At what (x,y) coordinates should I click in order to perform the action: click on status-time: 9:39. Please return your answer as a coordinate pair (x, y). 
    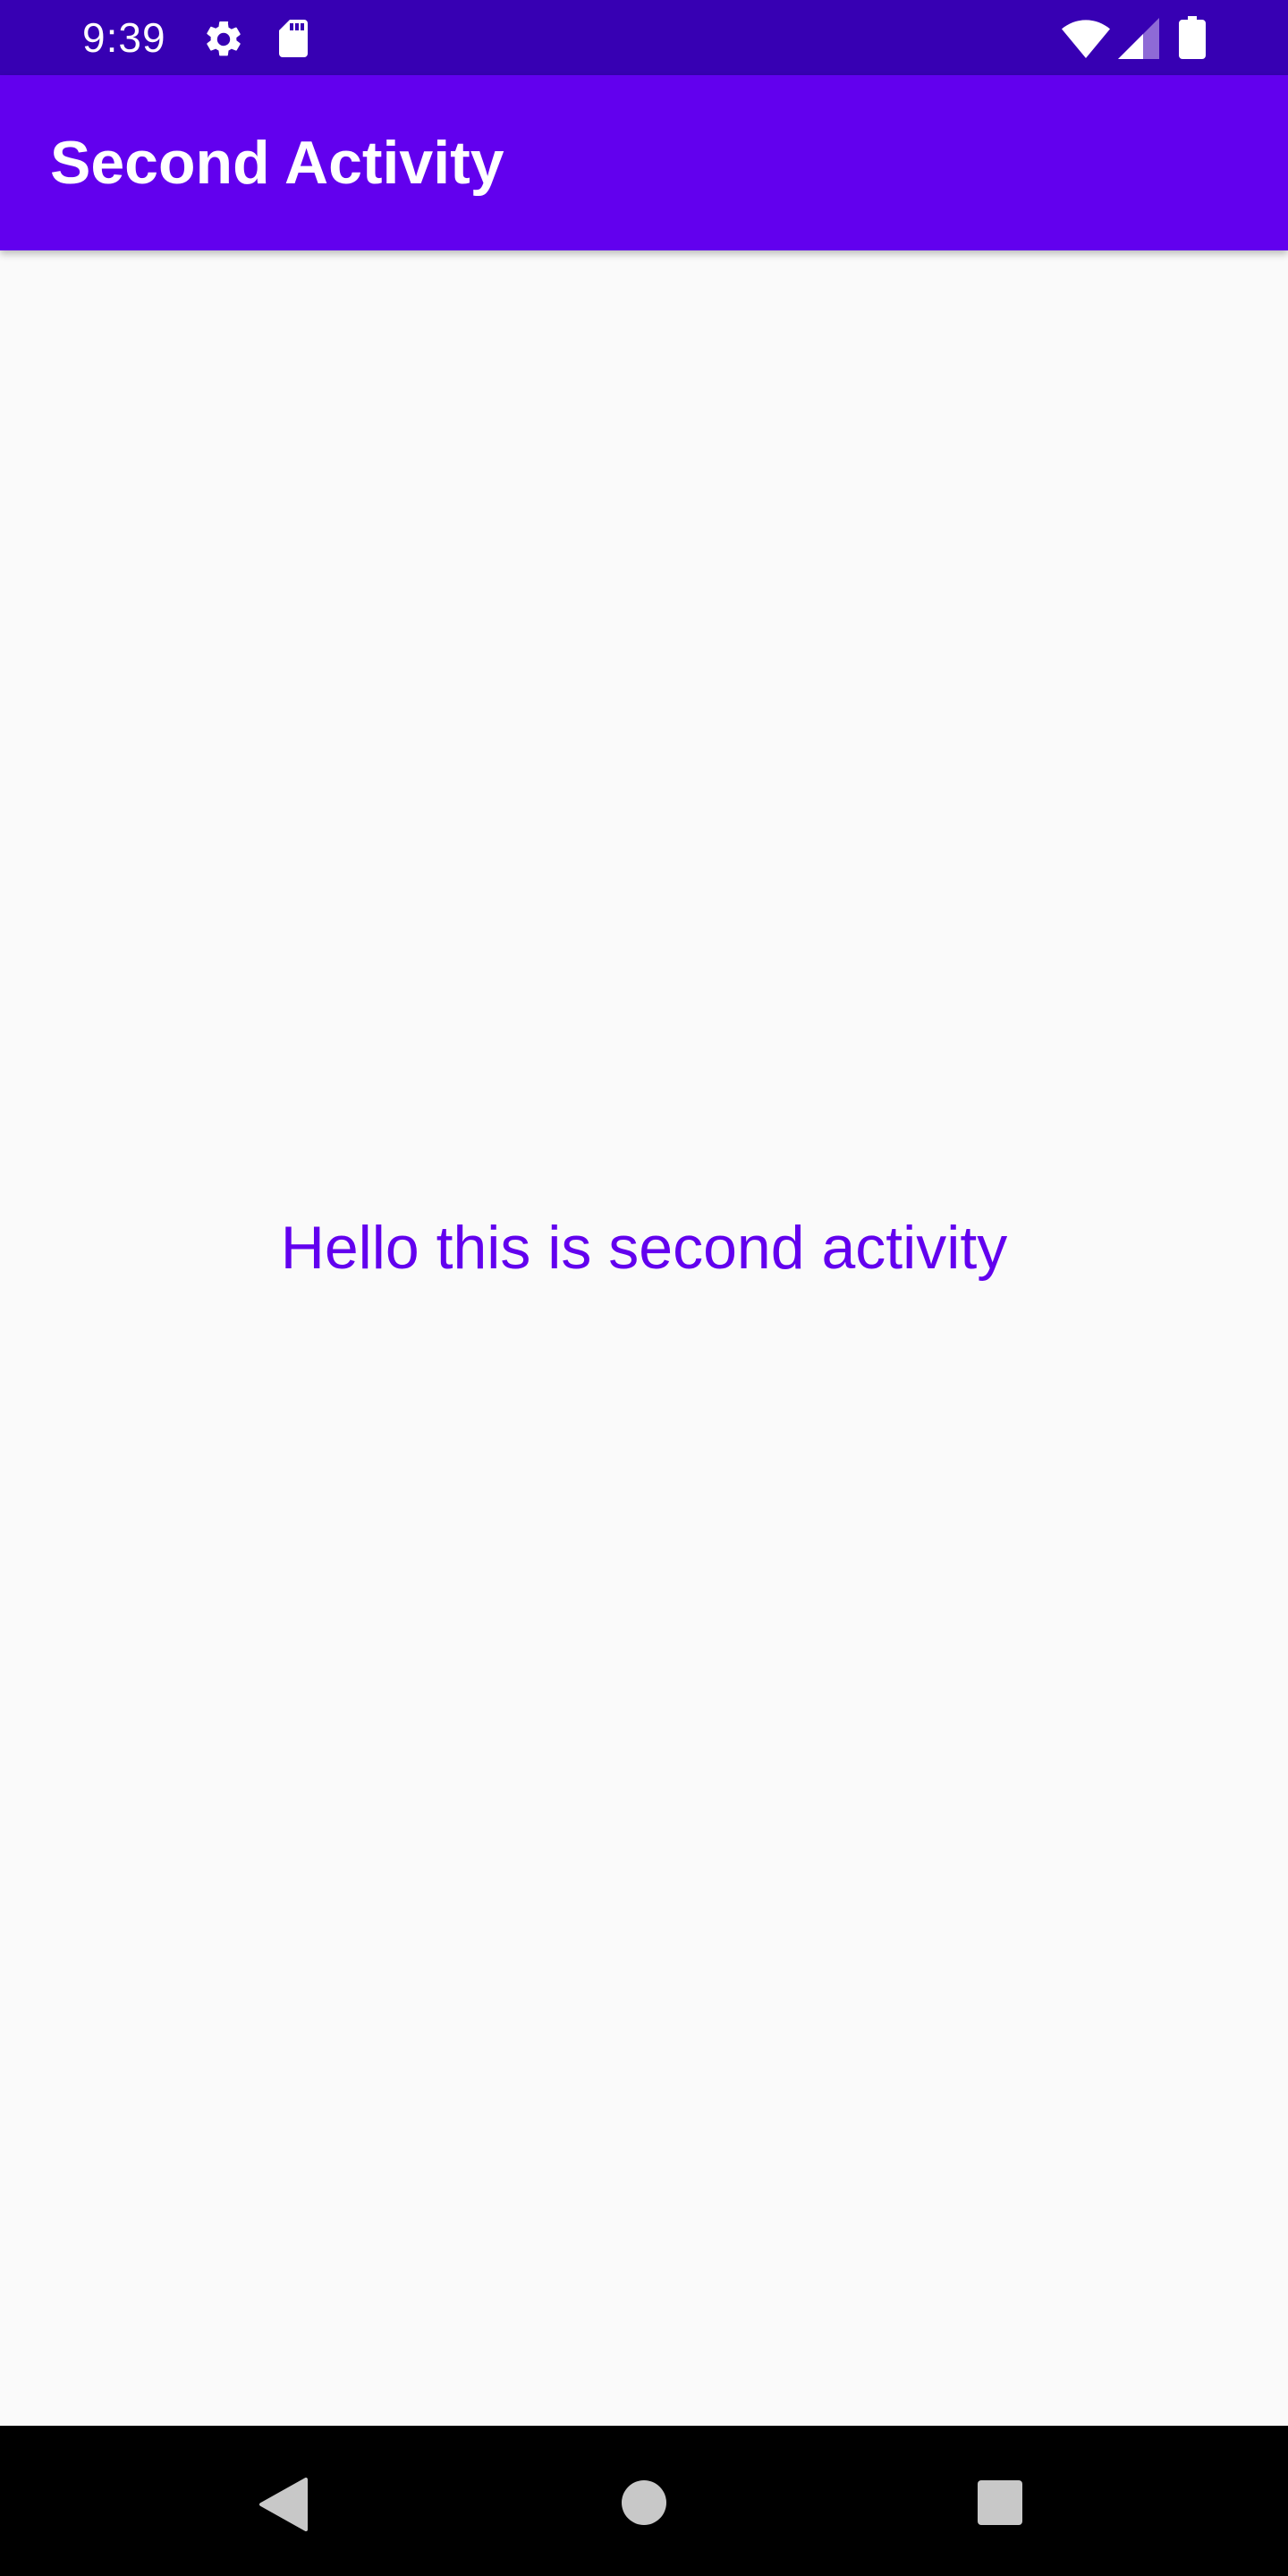
    Looking at the image, I should click on (124, 37).